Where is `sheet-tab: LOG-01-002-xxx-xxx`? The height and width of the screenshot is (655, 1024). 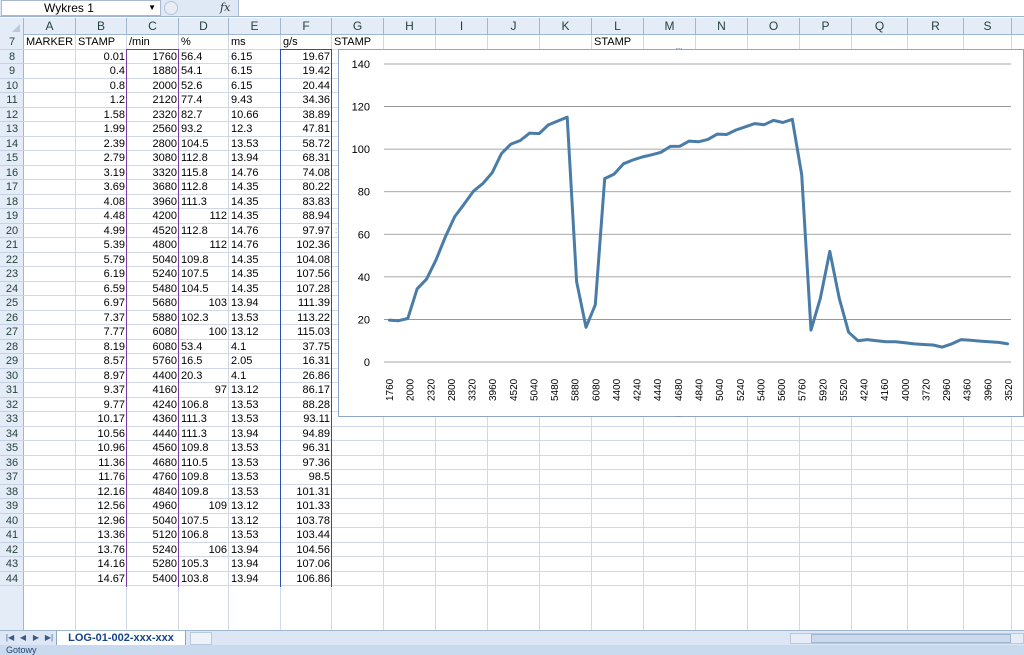 sheet-tab: LOG-01-002-xxx-xxx is located at coordinates (121, 638).